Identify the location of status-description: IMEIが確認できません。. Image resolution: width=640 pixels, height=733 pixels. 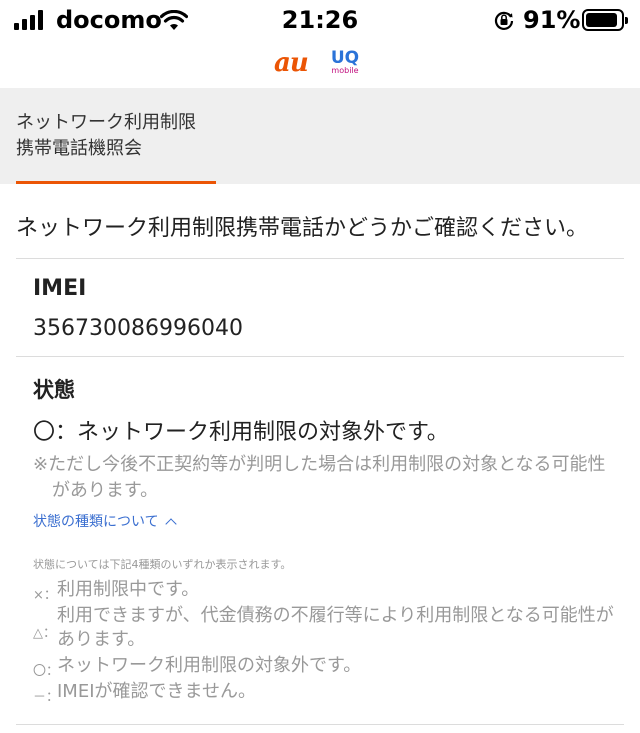
(156, 691).